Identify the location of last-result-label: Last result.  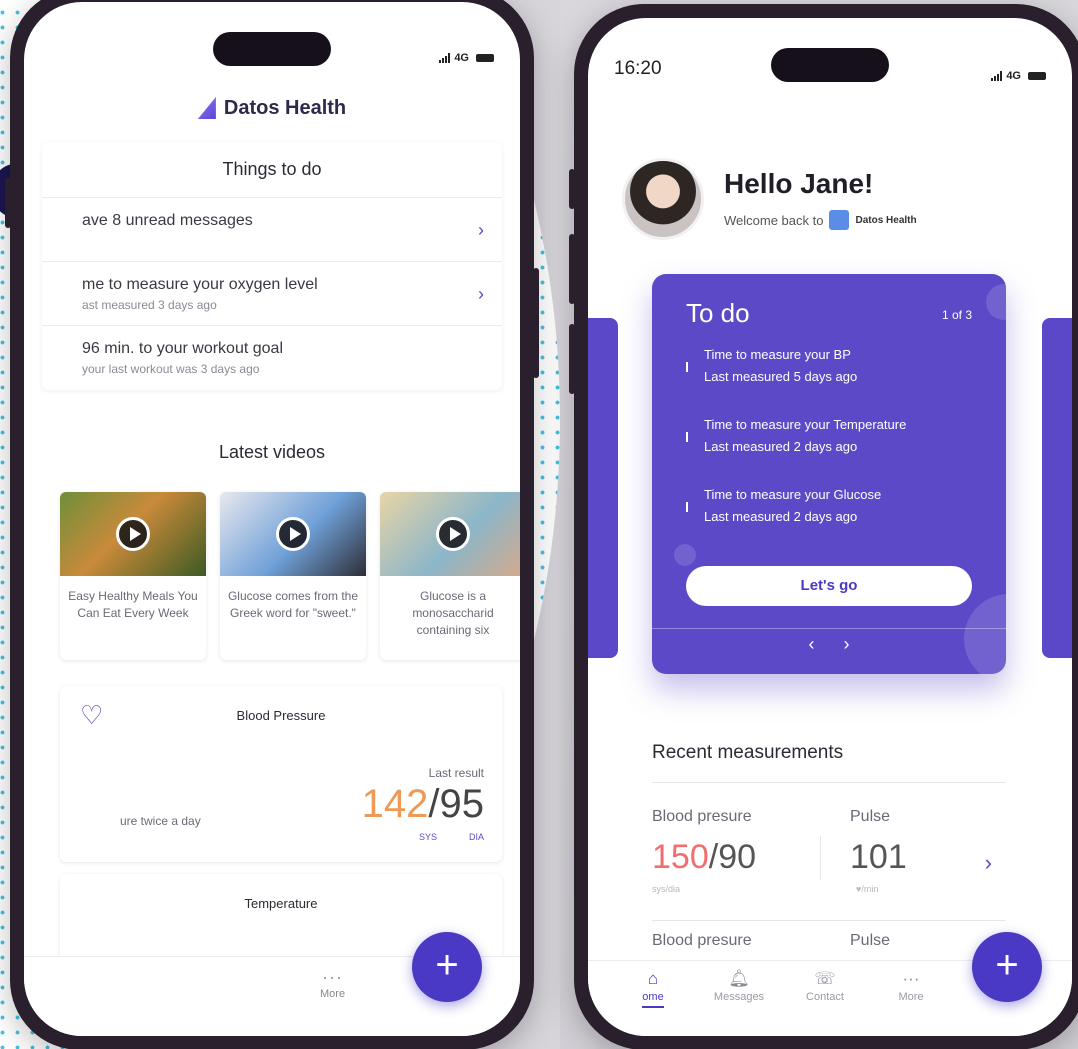
(456, 773).